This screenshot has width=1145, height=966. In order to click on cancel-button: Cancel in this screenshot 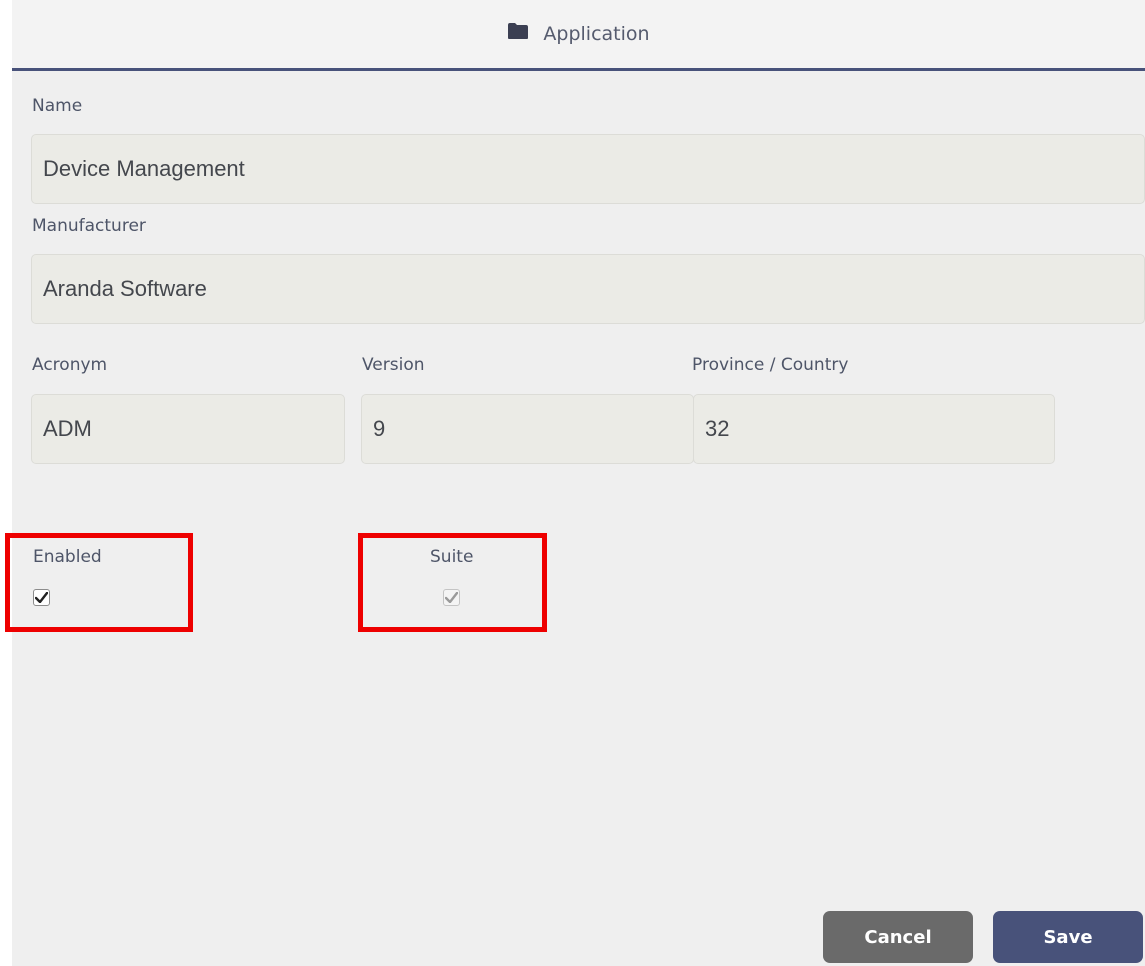, I will do `click(898, 937)`.